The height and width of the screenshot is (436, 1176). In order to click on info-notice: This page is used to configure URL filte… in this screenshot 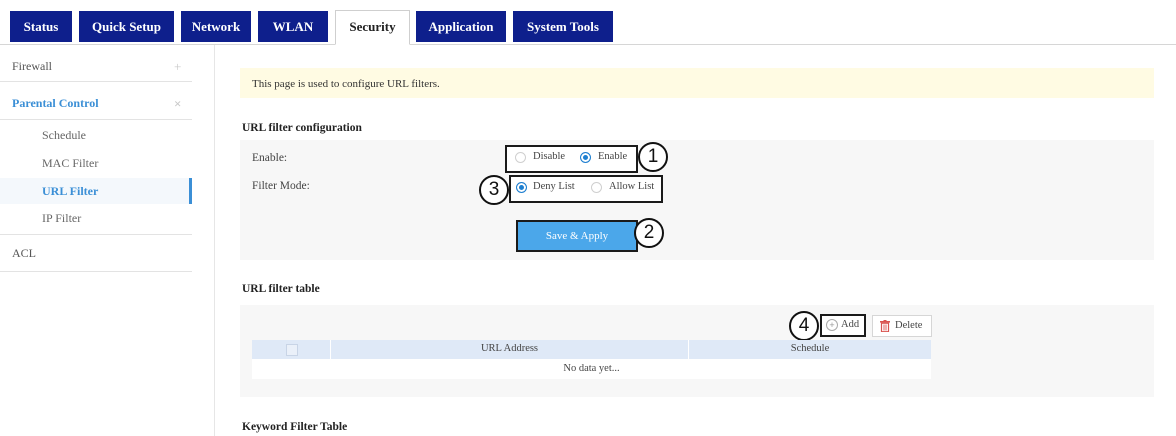, I will do `click(697, 83)`.